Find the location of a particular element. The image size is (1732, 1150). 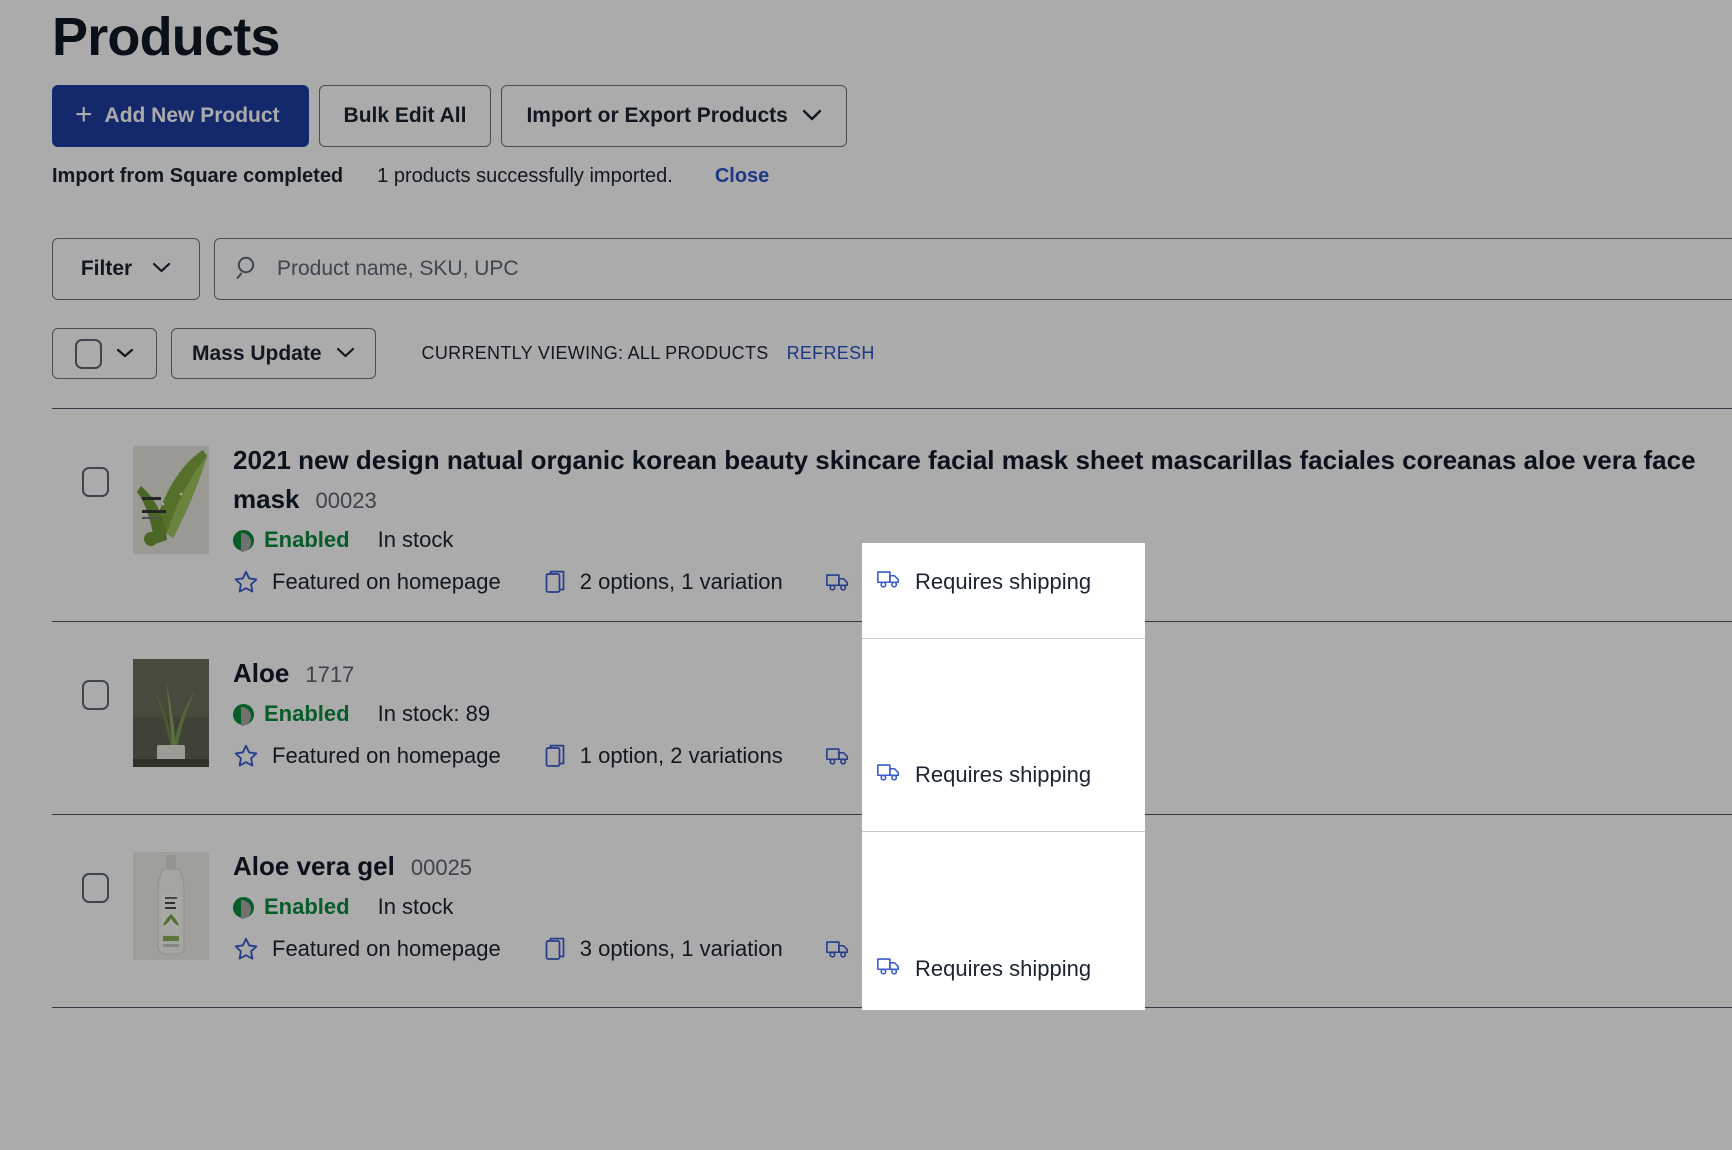

stock-label: In stock: 89 is located at coordinates (434, 713).